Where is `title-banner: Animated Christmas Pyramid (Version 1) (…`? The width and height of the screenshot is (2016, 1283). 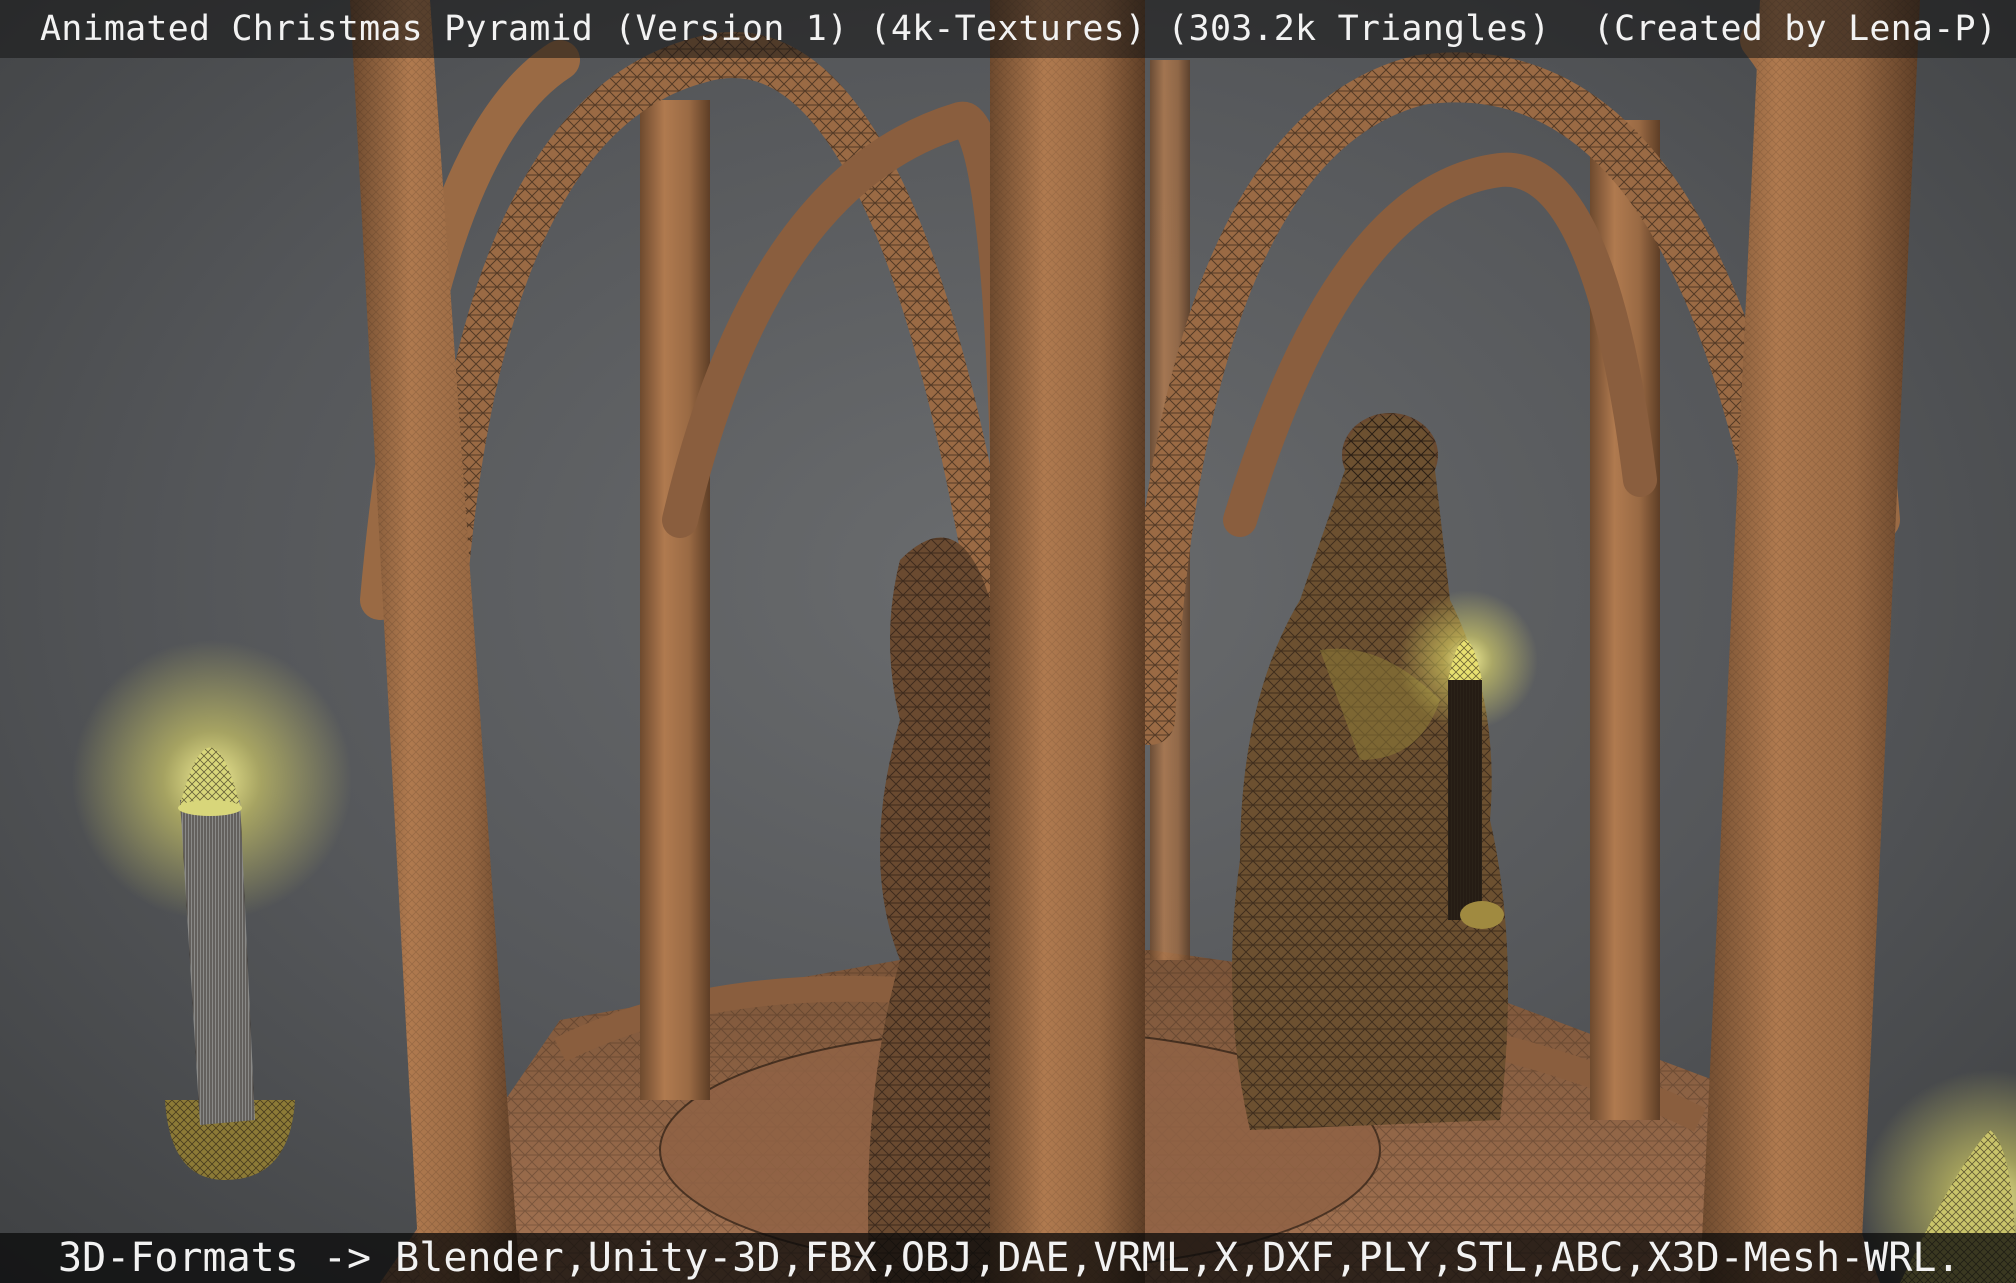
title-banner: Animated Christmas Pyramid (Version 1) (… is located at coordinates (1008, 29).